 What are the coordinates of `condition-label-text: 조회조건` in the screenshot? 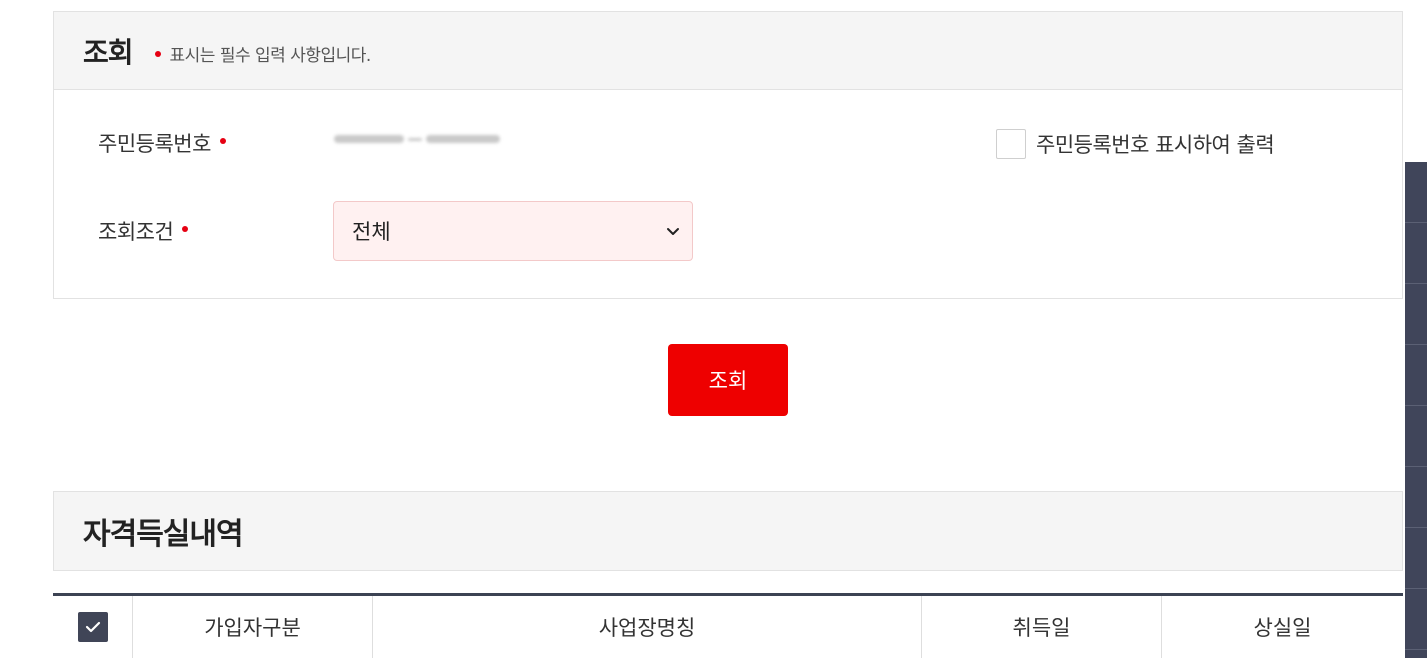 It's located at (136, 232).